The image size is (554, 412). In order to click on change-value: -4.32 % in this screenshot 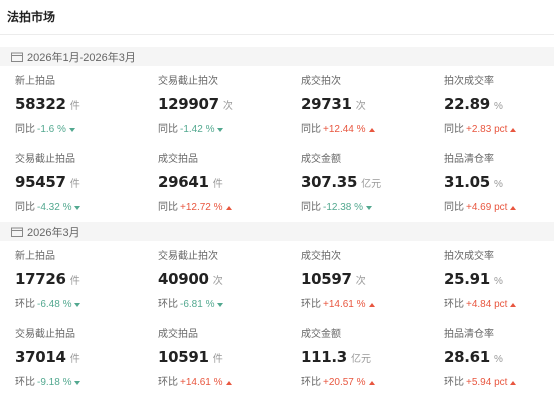, I will do `click(54, 207)`.